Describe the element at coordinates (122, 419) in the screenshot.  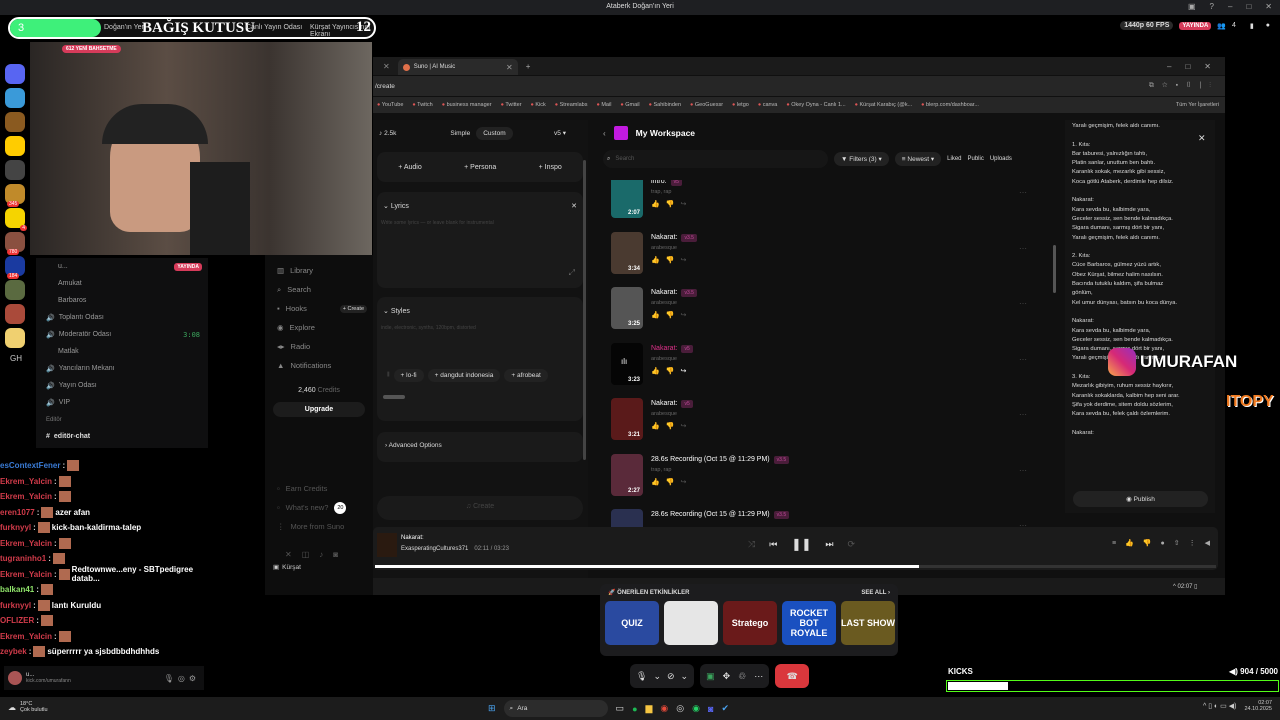
I see `channel-category: Editör` at that location.